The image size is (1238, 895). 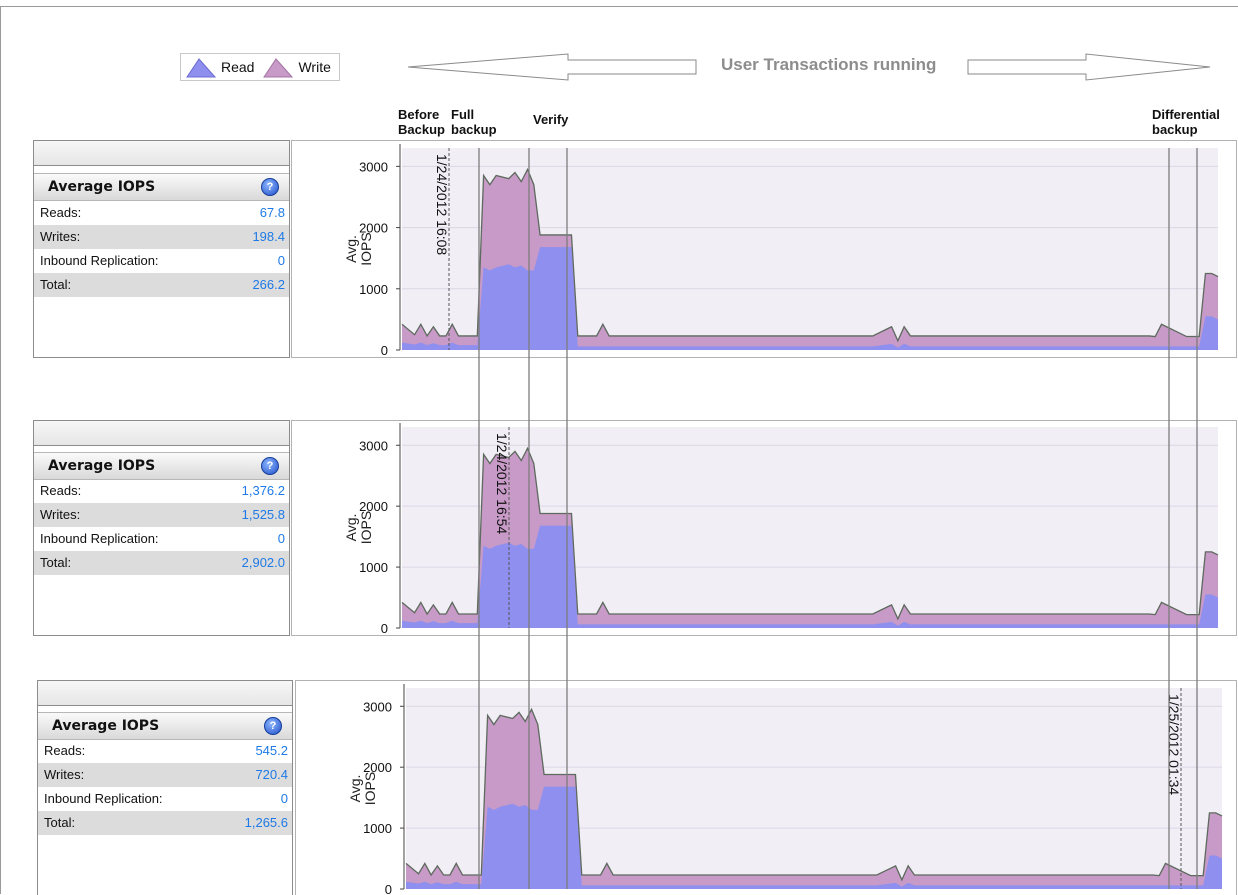 I want to click on time-cursor-label: 1/24/2012 16:08, so click(x=442, y=204).